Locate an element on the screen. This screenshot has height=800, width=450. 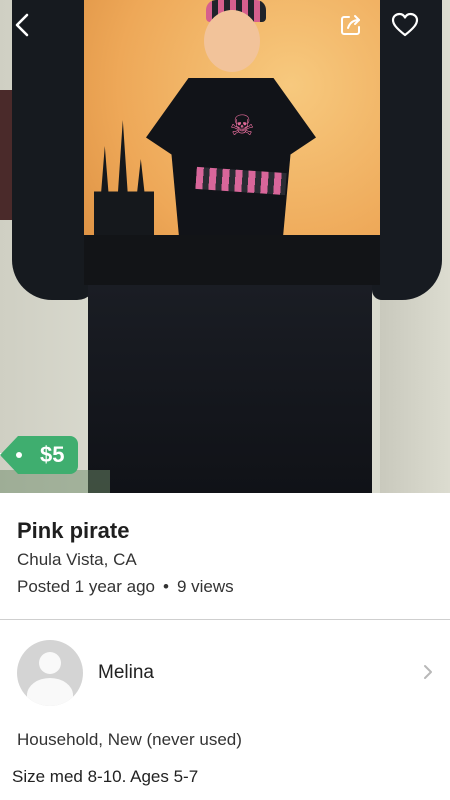
view-count: 9 views is located at coordinates (205, 586).